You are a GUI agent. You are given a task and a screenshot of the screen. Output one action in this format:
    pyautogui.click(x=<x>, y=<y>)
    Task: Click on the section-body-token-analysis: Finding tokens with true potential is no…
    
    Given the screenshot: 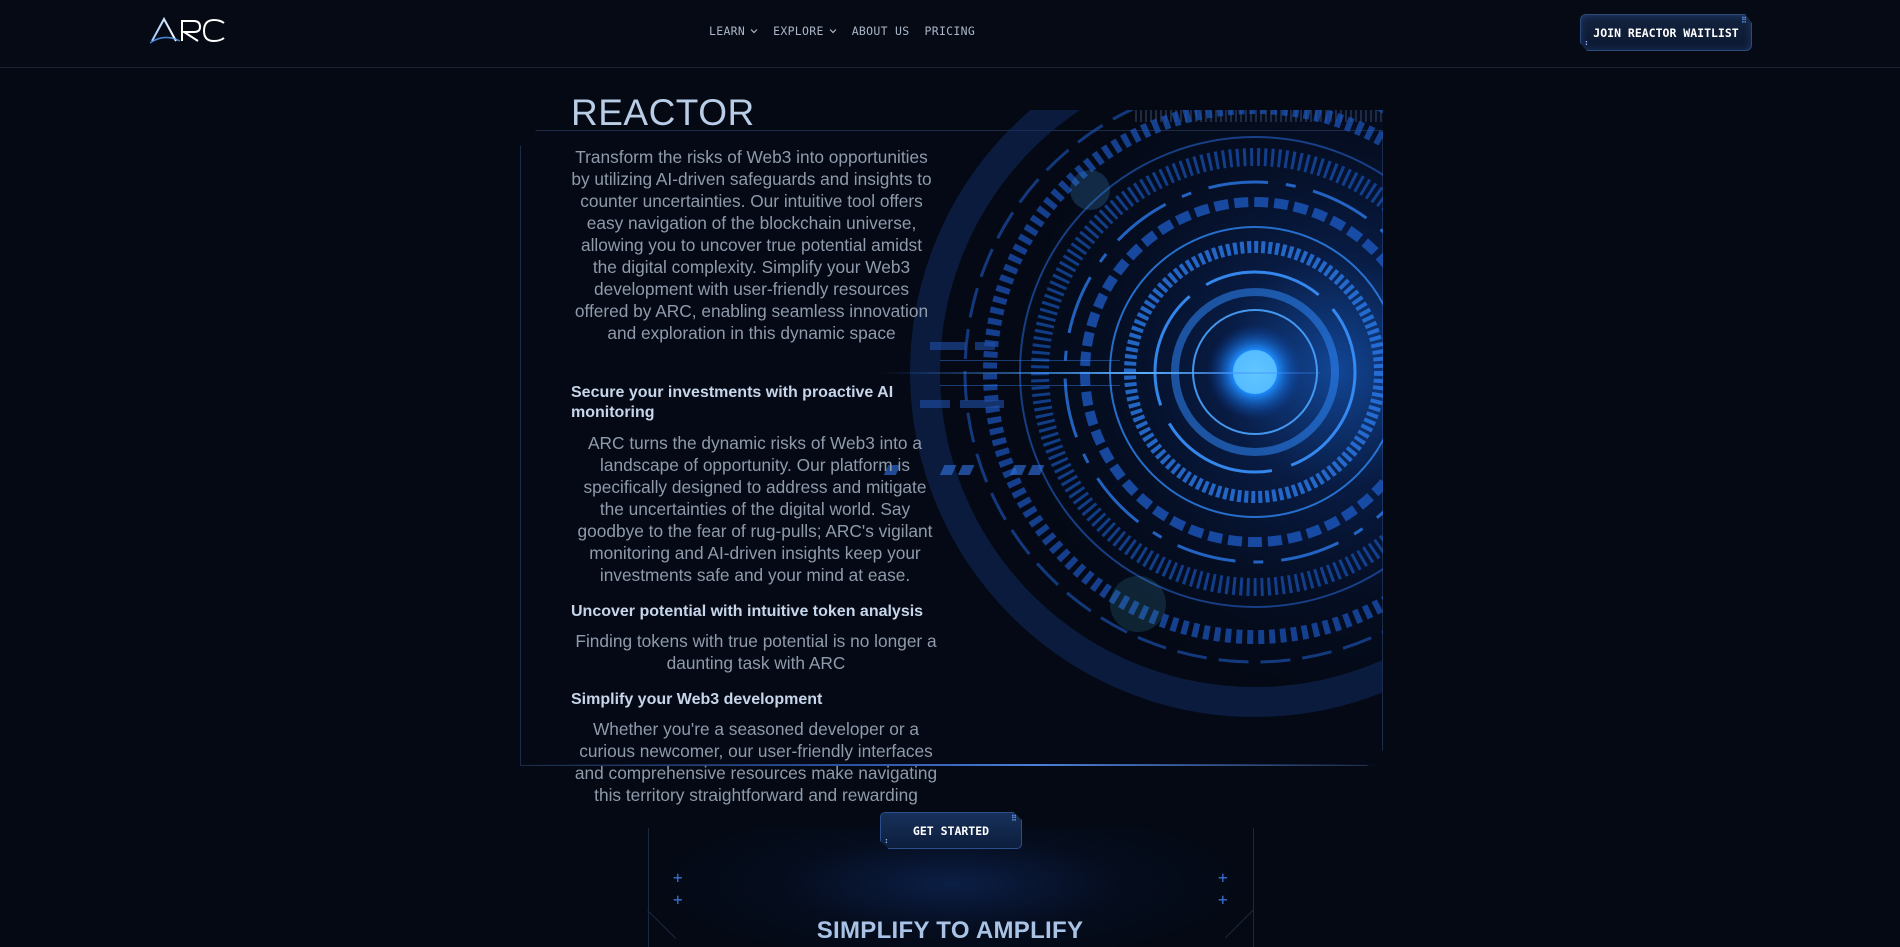 What is the action you would take?
    pyautogui.click(x=756, y=652)
    